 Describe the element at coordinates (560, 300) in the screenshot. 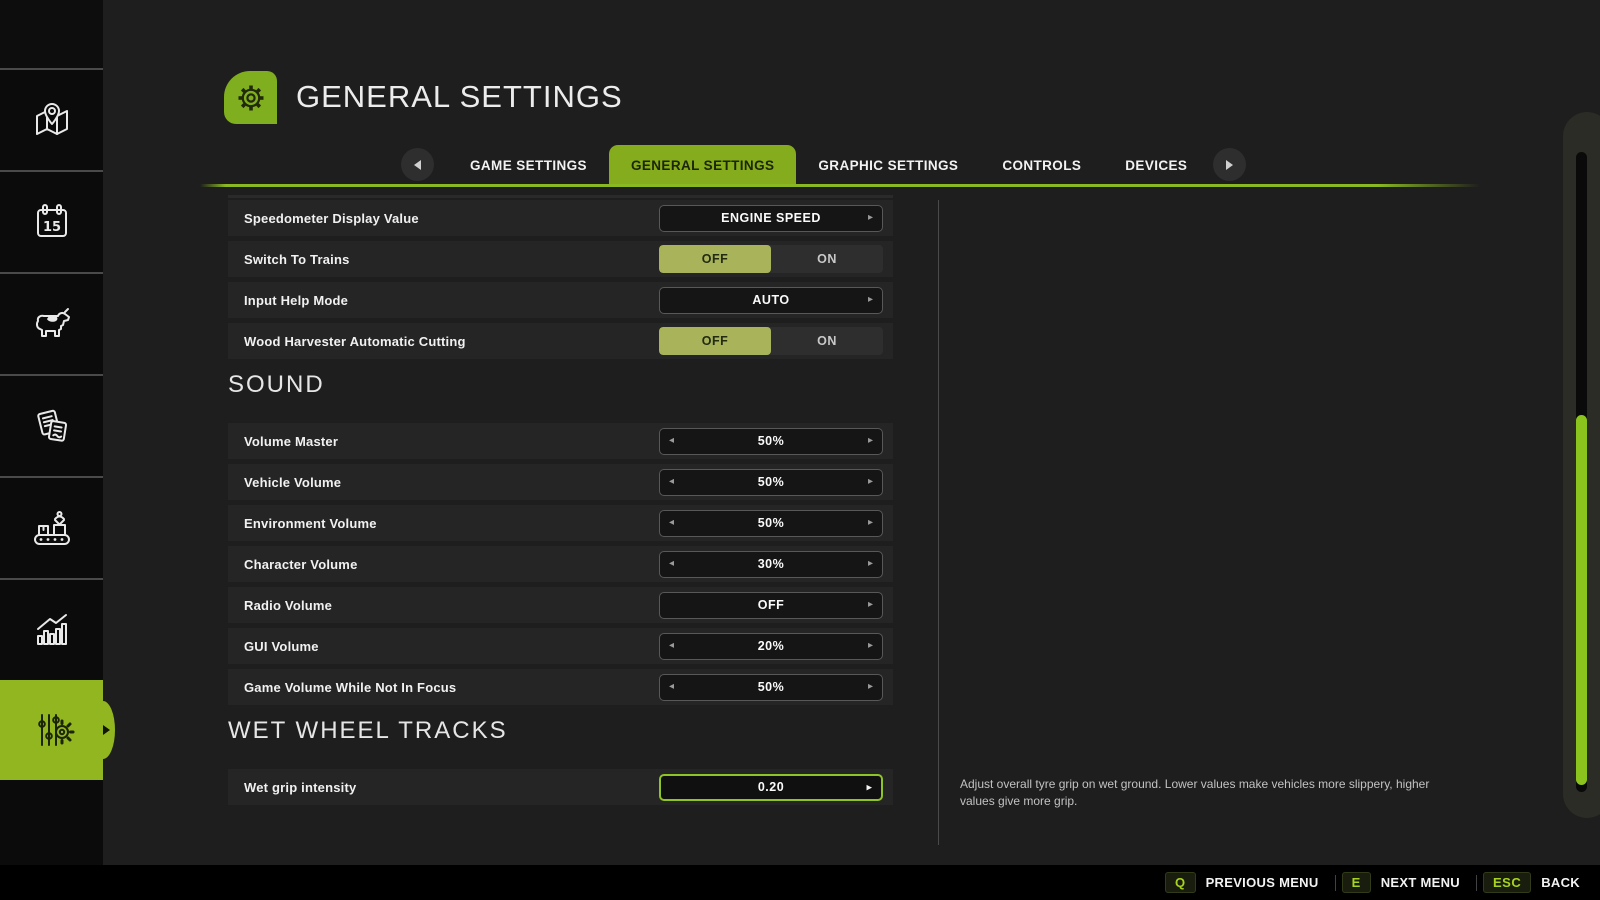

I see `settings-row: Input Help Mode AUTO ▸` at that location.